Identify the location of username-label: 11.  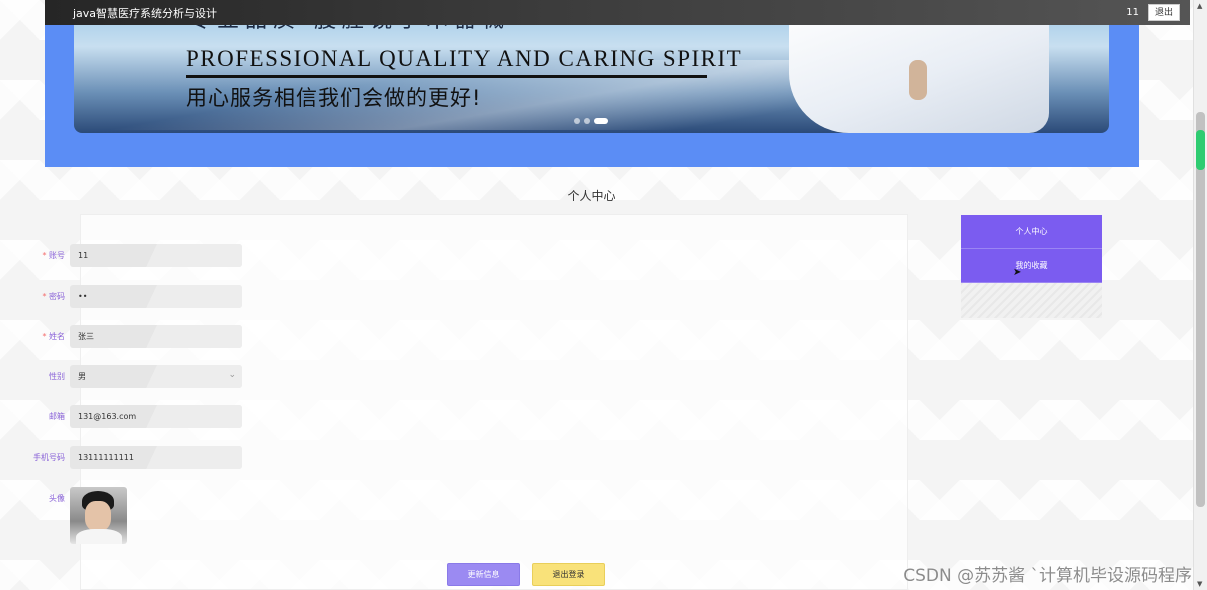
(1132, 12).